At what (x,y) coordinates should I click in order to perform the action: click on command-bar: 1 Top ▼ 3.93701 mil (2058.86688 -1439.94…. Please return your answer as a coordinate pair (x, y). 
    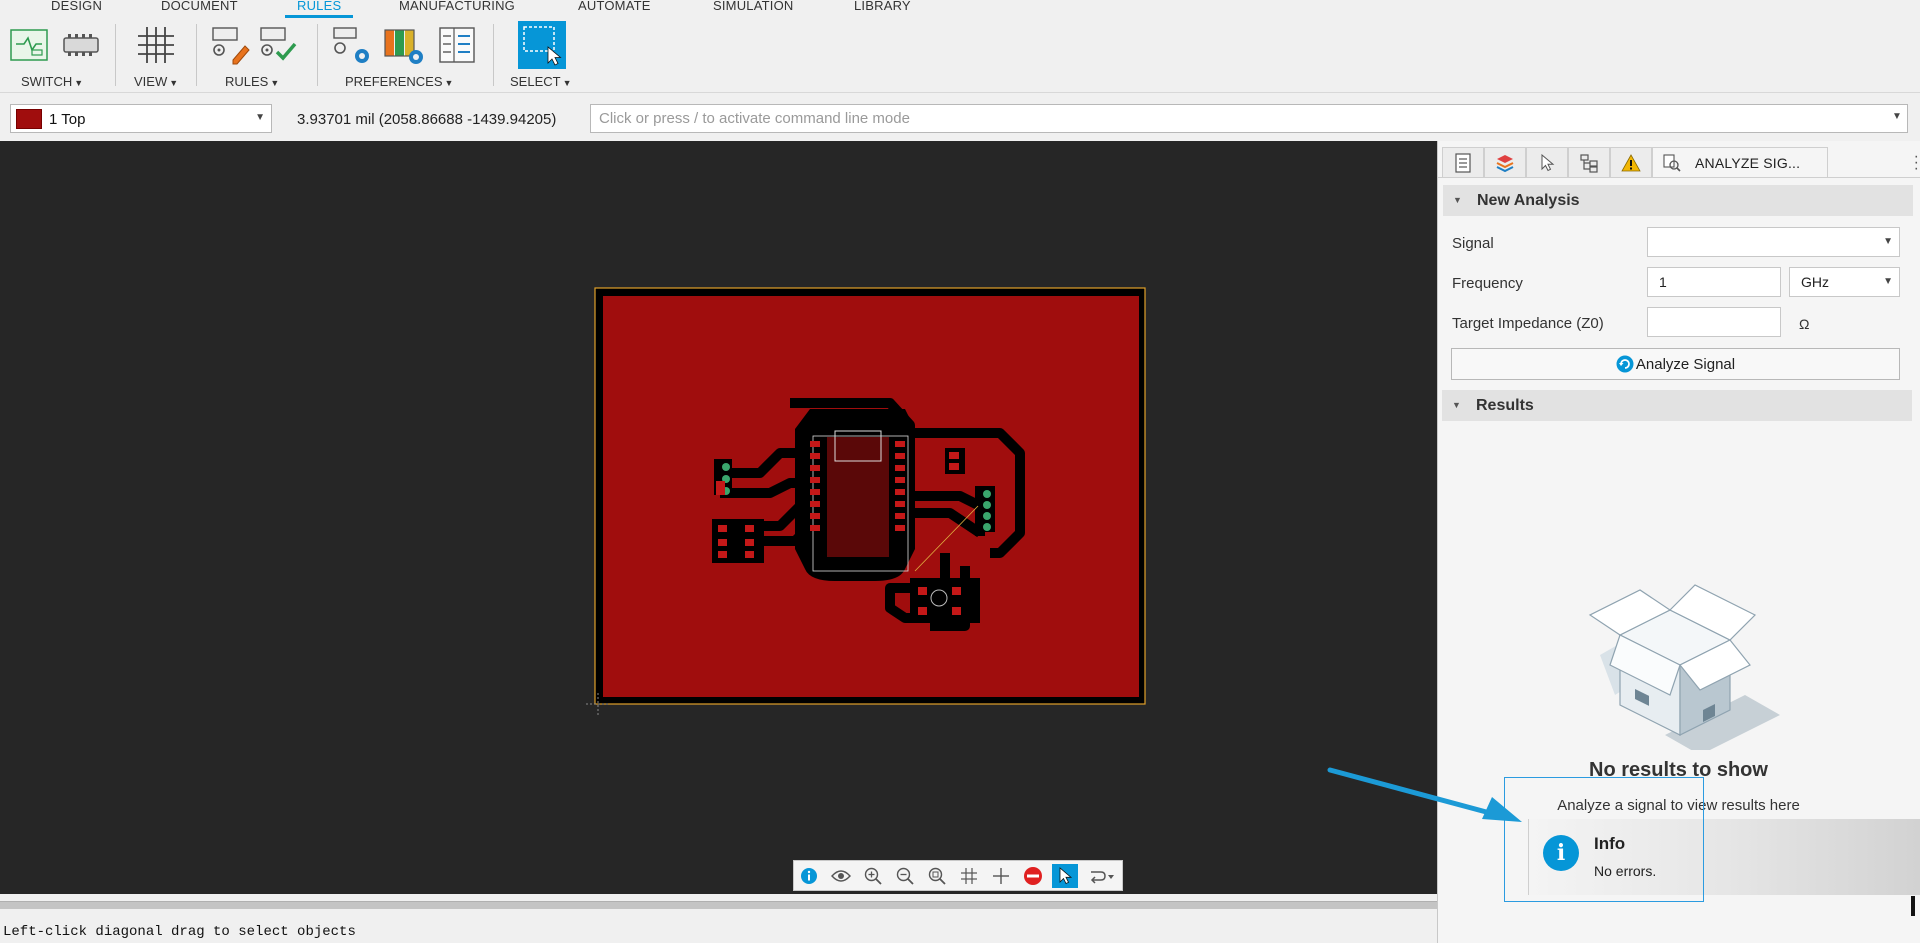
    Looking at the image, I should click on (960, 117).